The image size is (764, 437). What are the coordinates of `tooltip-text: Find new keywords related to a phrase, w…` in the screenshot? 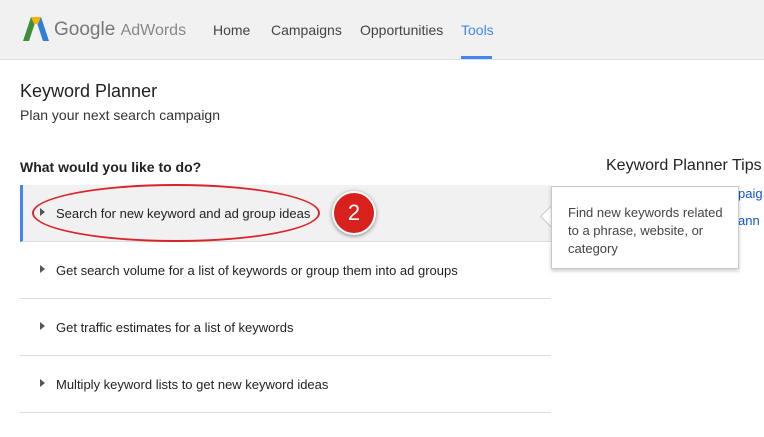 It's located at (645, 230).